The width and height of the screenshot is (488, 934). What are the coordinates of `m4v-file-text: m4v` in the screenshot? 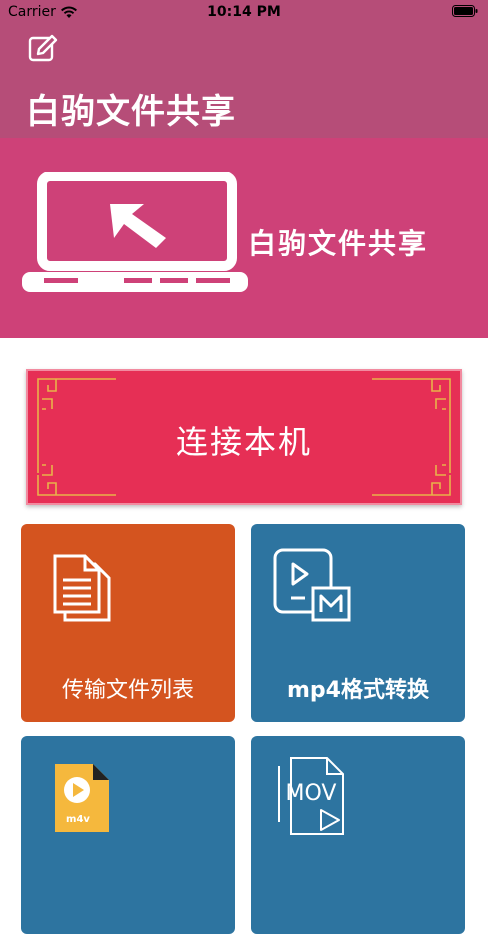 It's located at (78, 819).